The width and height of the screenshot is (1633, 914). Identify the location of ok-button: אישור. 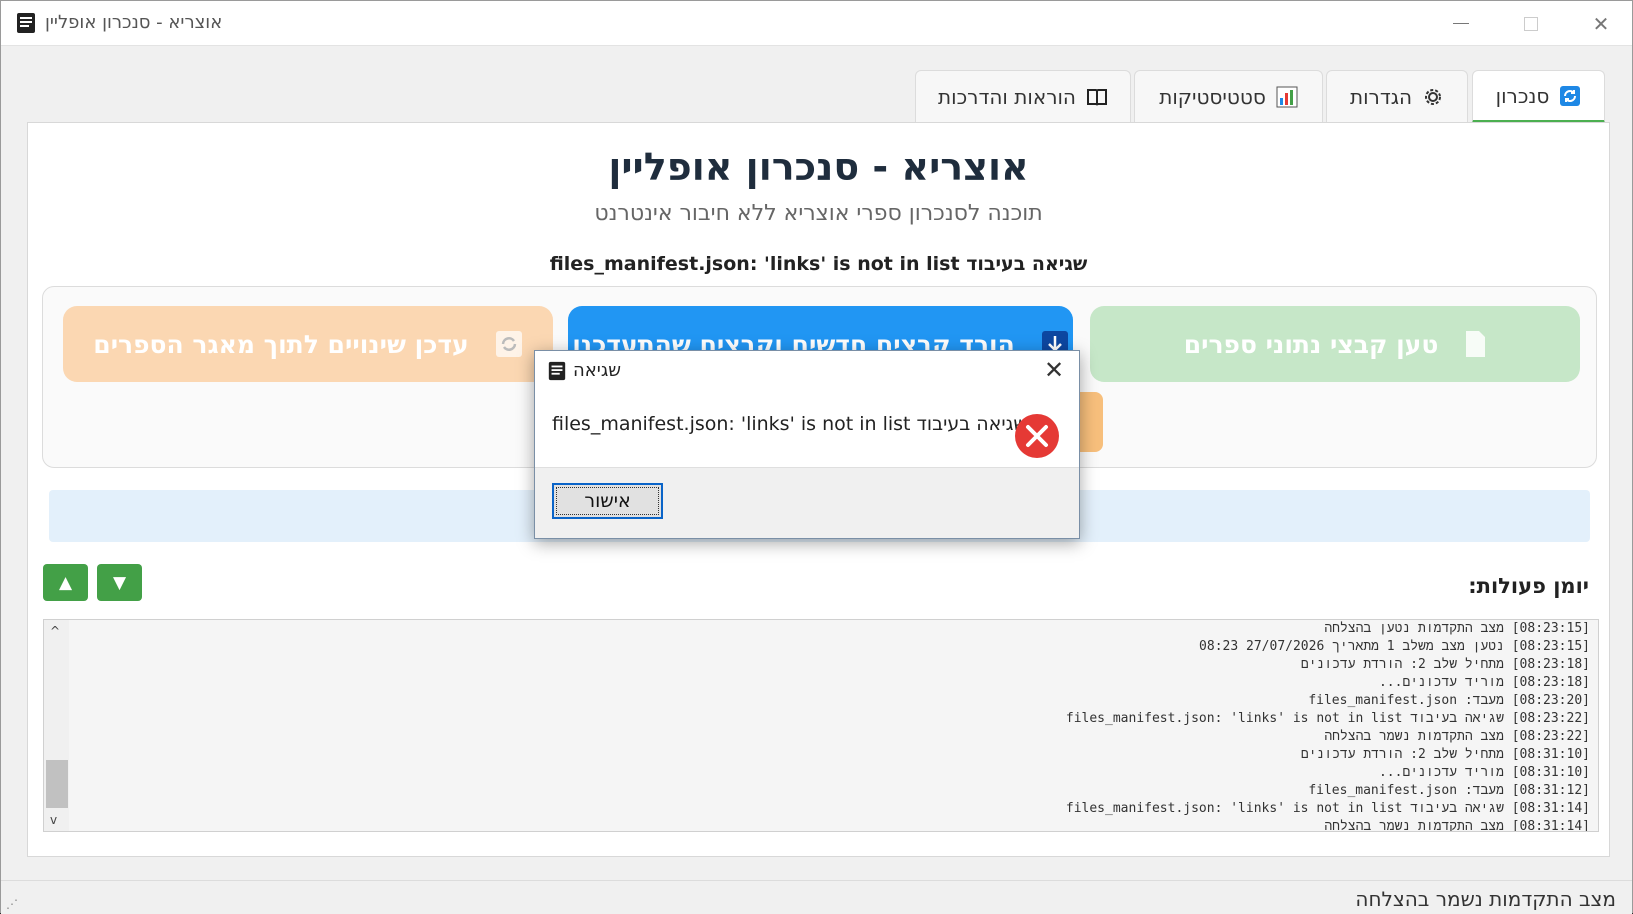
(607, 501).